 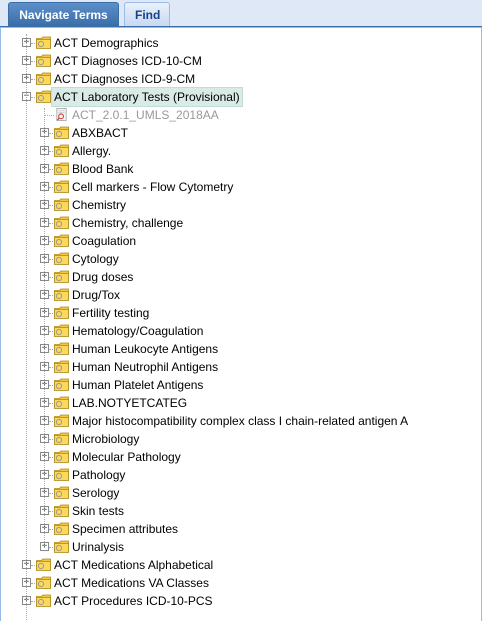 I want to click on tree-node-label: Blood Bank, so click(x=102, y=169).